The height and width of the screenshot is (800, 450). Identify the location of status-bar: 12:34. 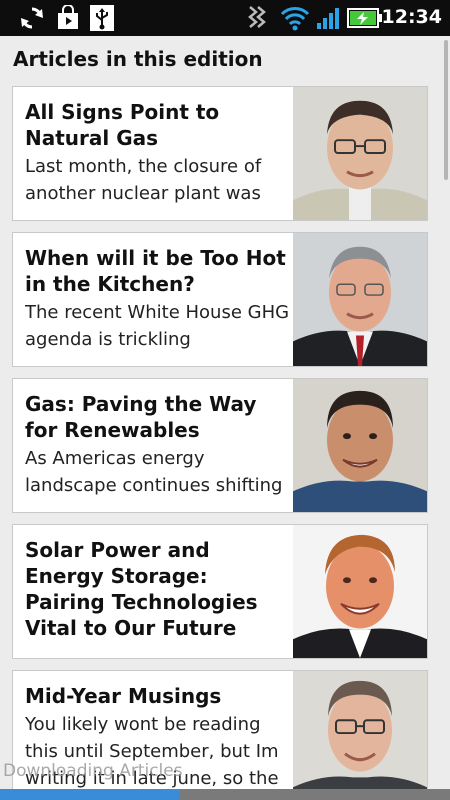
(225, 18).